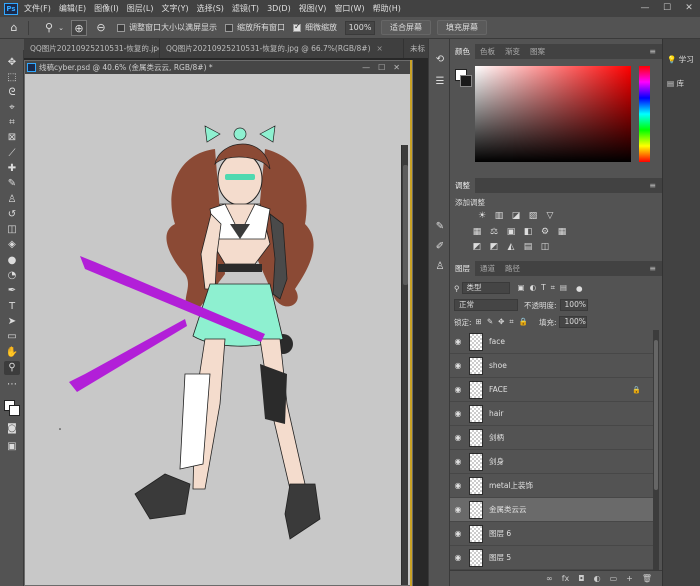 The width and height of the screenshot is (700, 586). Describe the element at coordinates (315, 27) in the screenshot. I see `scrubby-zoom-checkbox: 细微缩放` at that location.